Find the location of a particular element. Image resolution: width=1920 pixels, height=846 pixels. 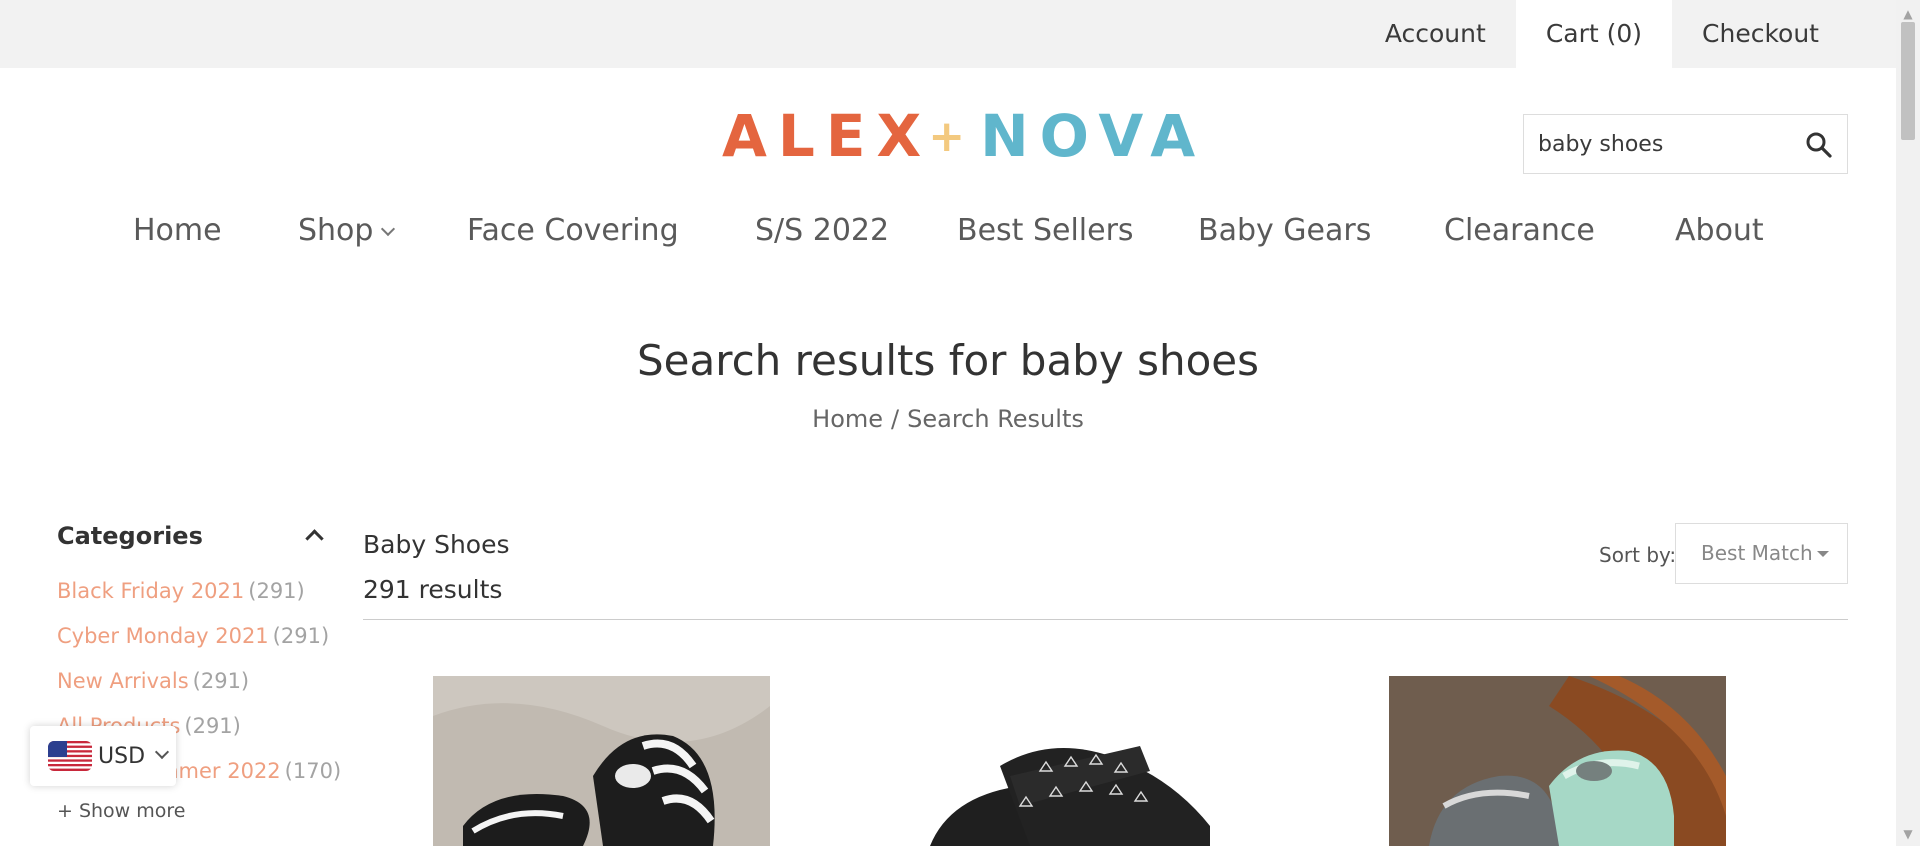

scrollbar-thumb is located at coordinates (1908, 81).